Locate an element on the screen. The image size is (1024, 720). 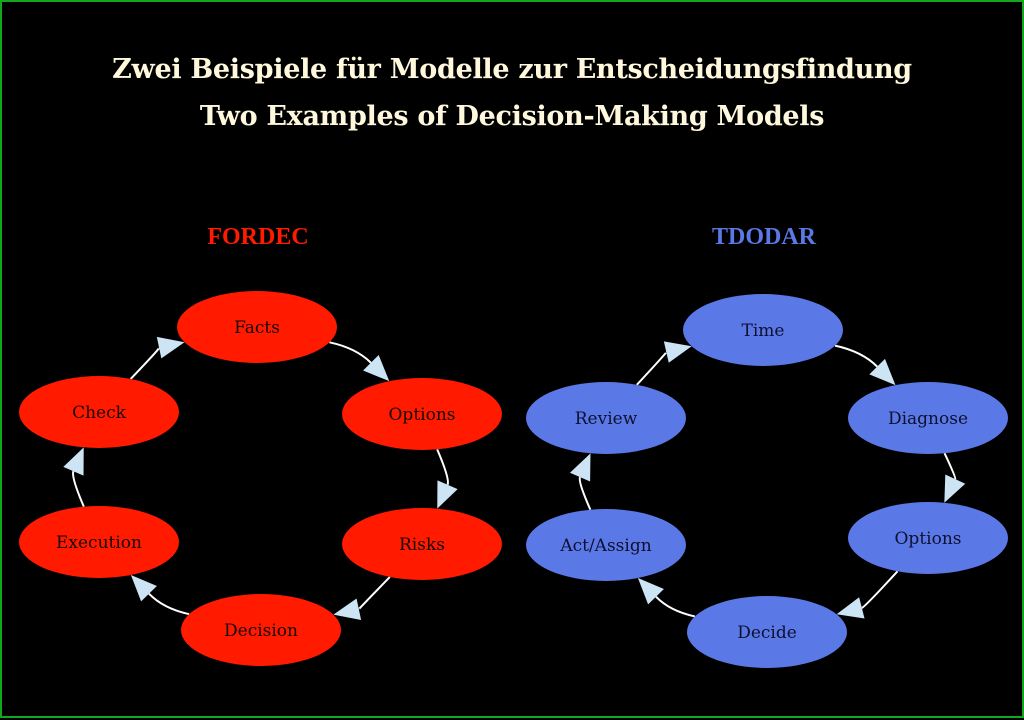
edge-risks-to-decision is located at coordinates (374, 593).